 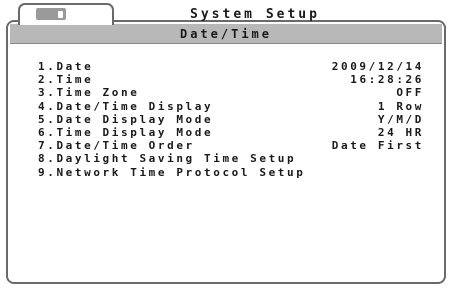 What do you see at coordinates (387, 80) in the screenshot?
I see `menu-item-value: 16:28:26` at bounding box center [387, 80].